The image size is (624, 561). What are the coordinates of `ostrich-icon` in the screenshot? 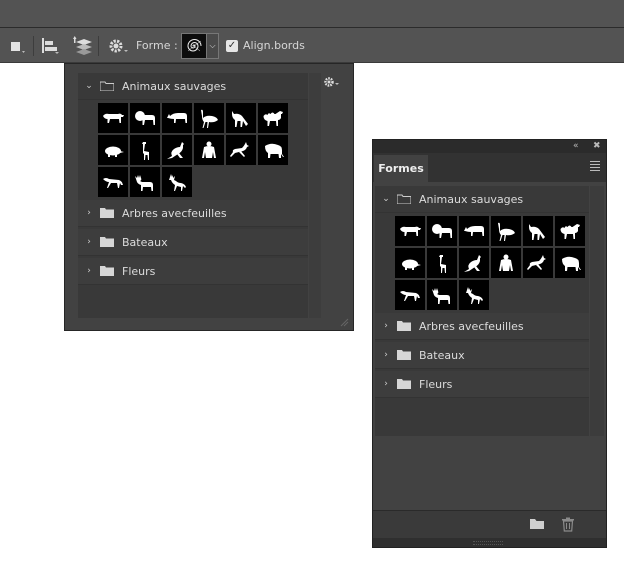 It's located at (506, 231).